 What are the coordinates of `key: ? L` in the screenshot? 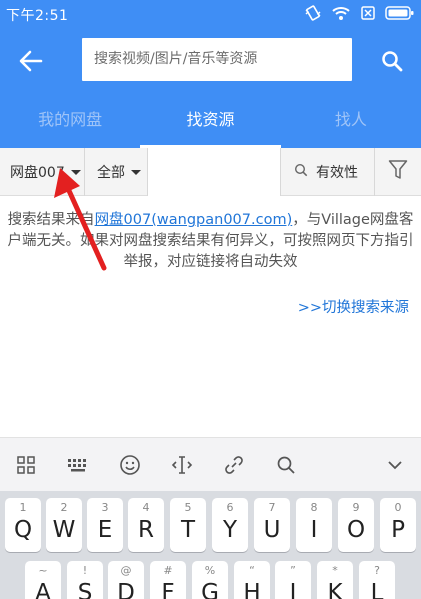 It's located at (377, 580).